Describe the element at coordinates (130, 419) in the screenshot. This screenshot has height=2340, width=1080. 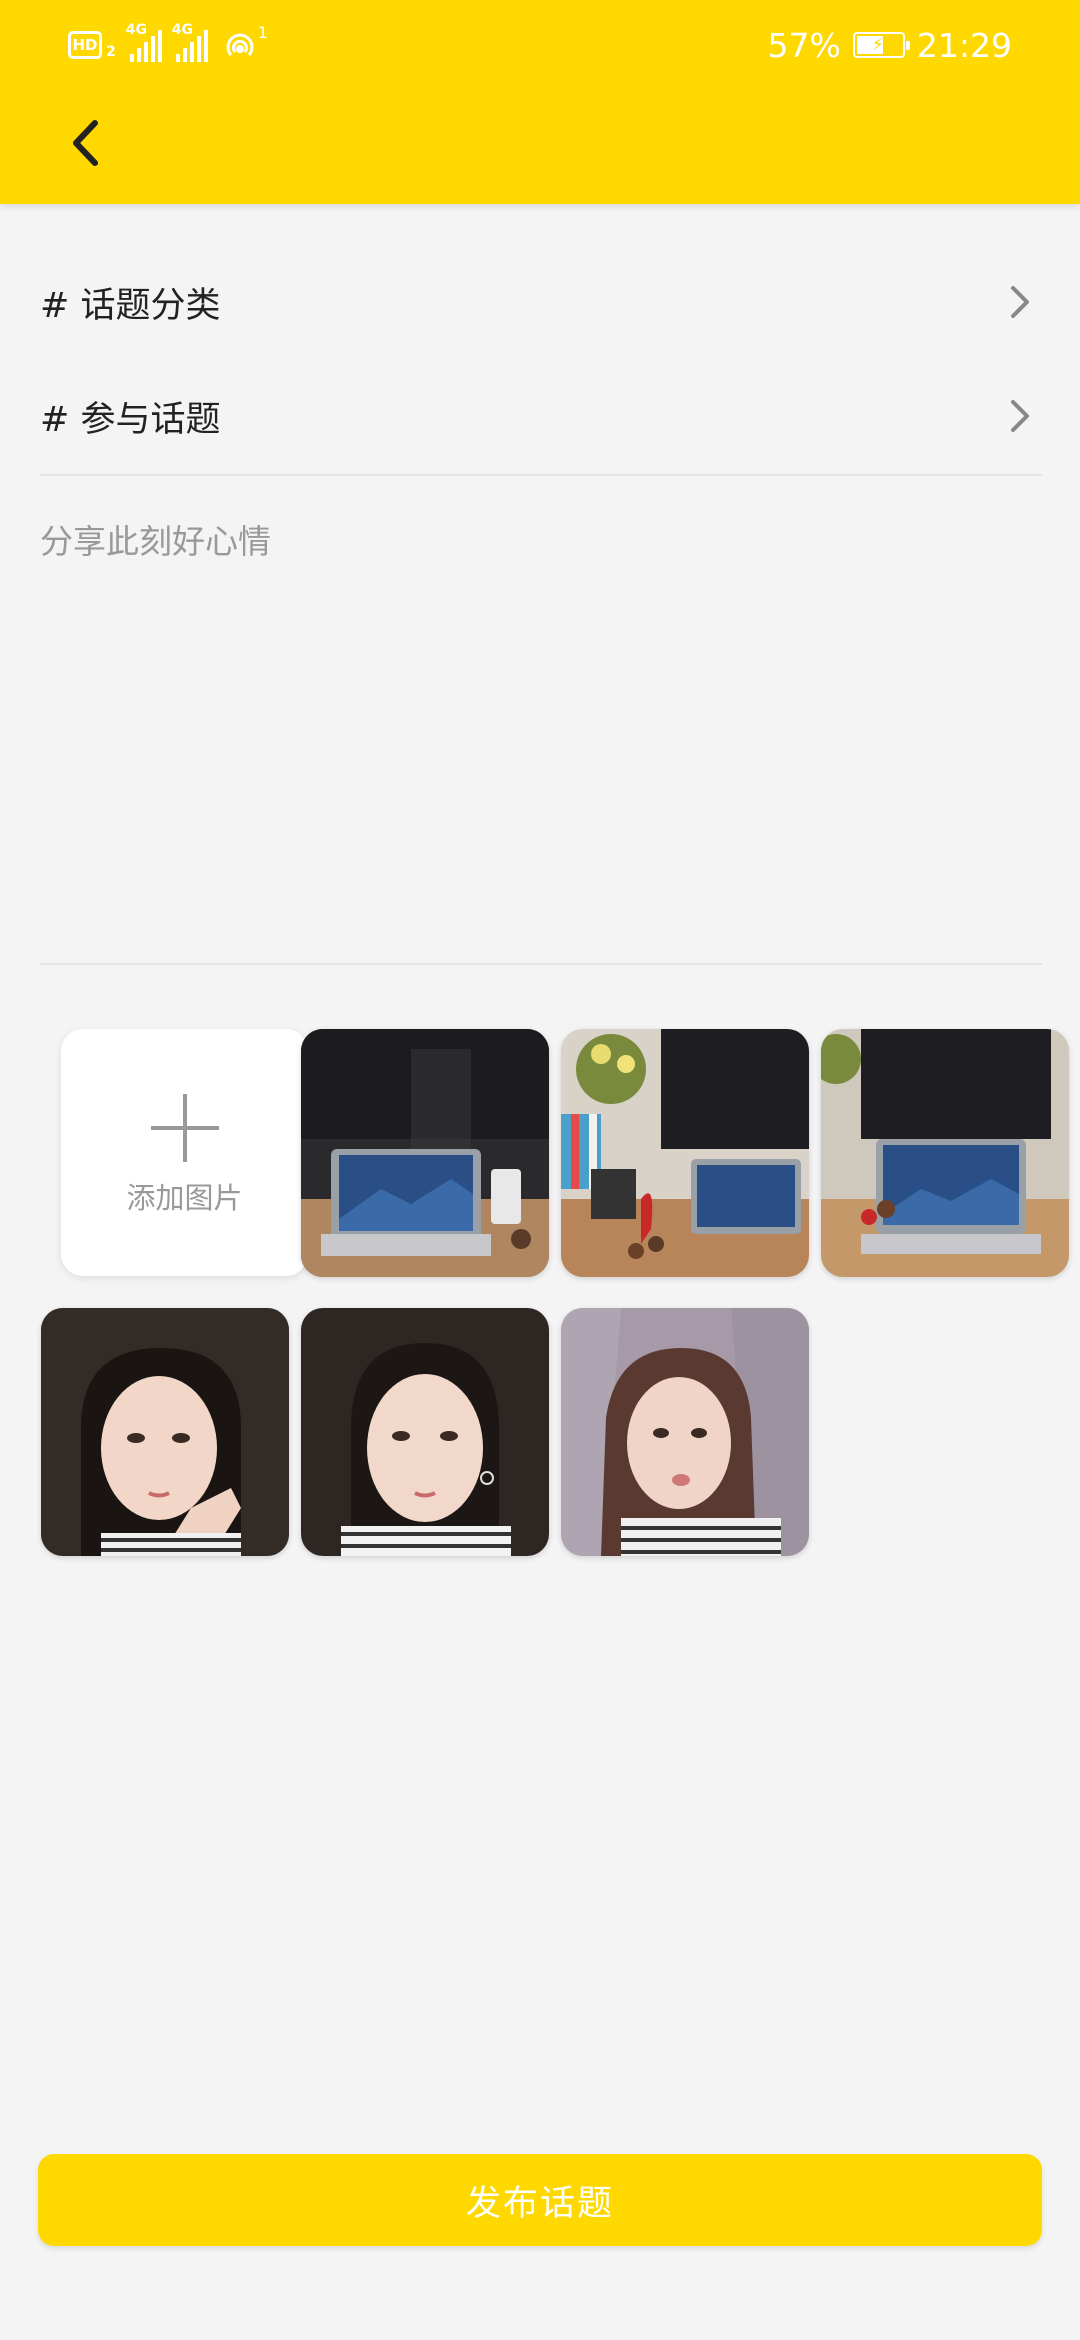
I see `join-topic-label: # 参与话题` at that location.